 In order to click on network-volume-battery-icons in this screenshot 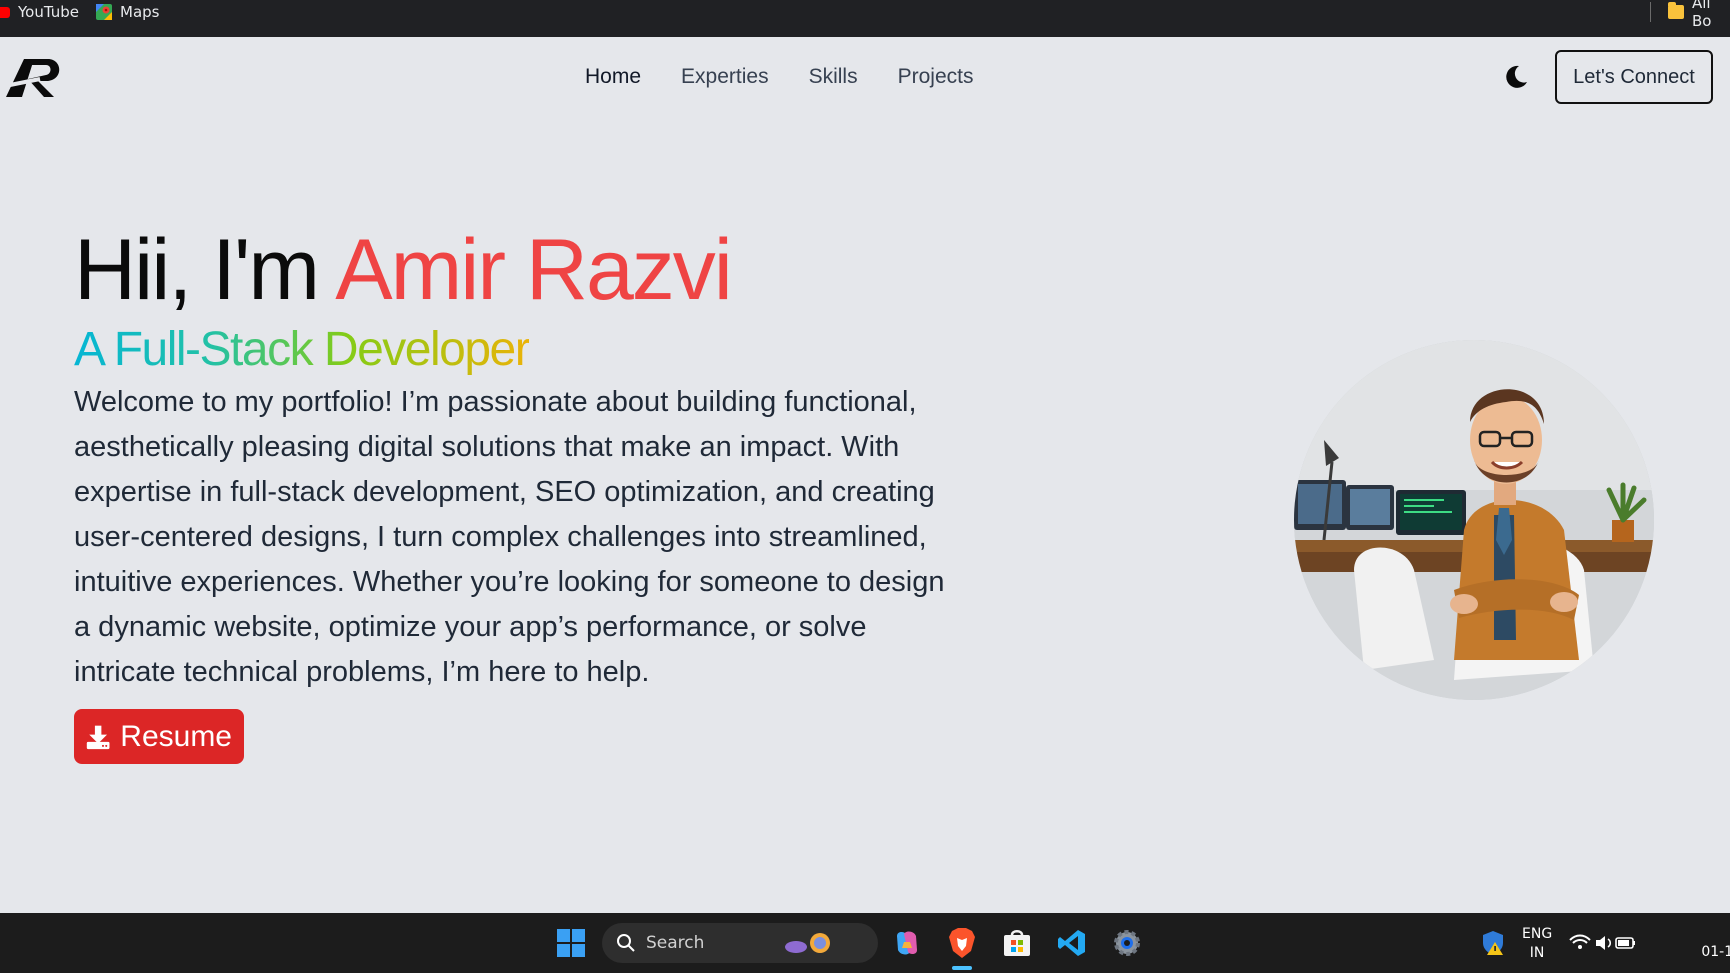, I will do `click(1602, 942)`.